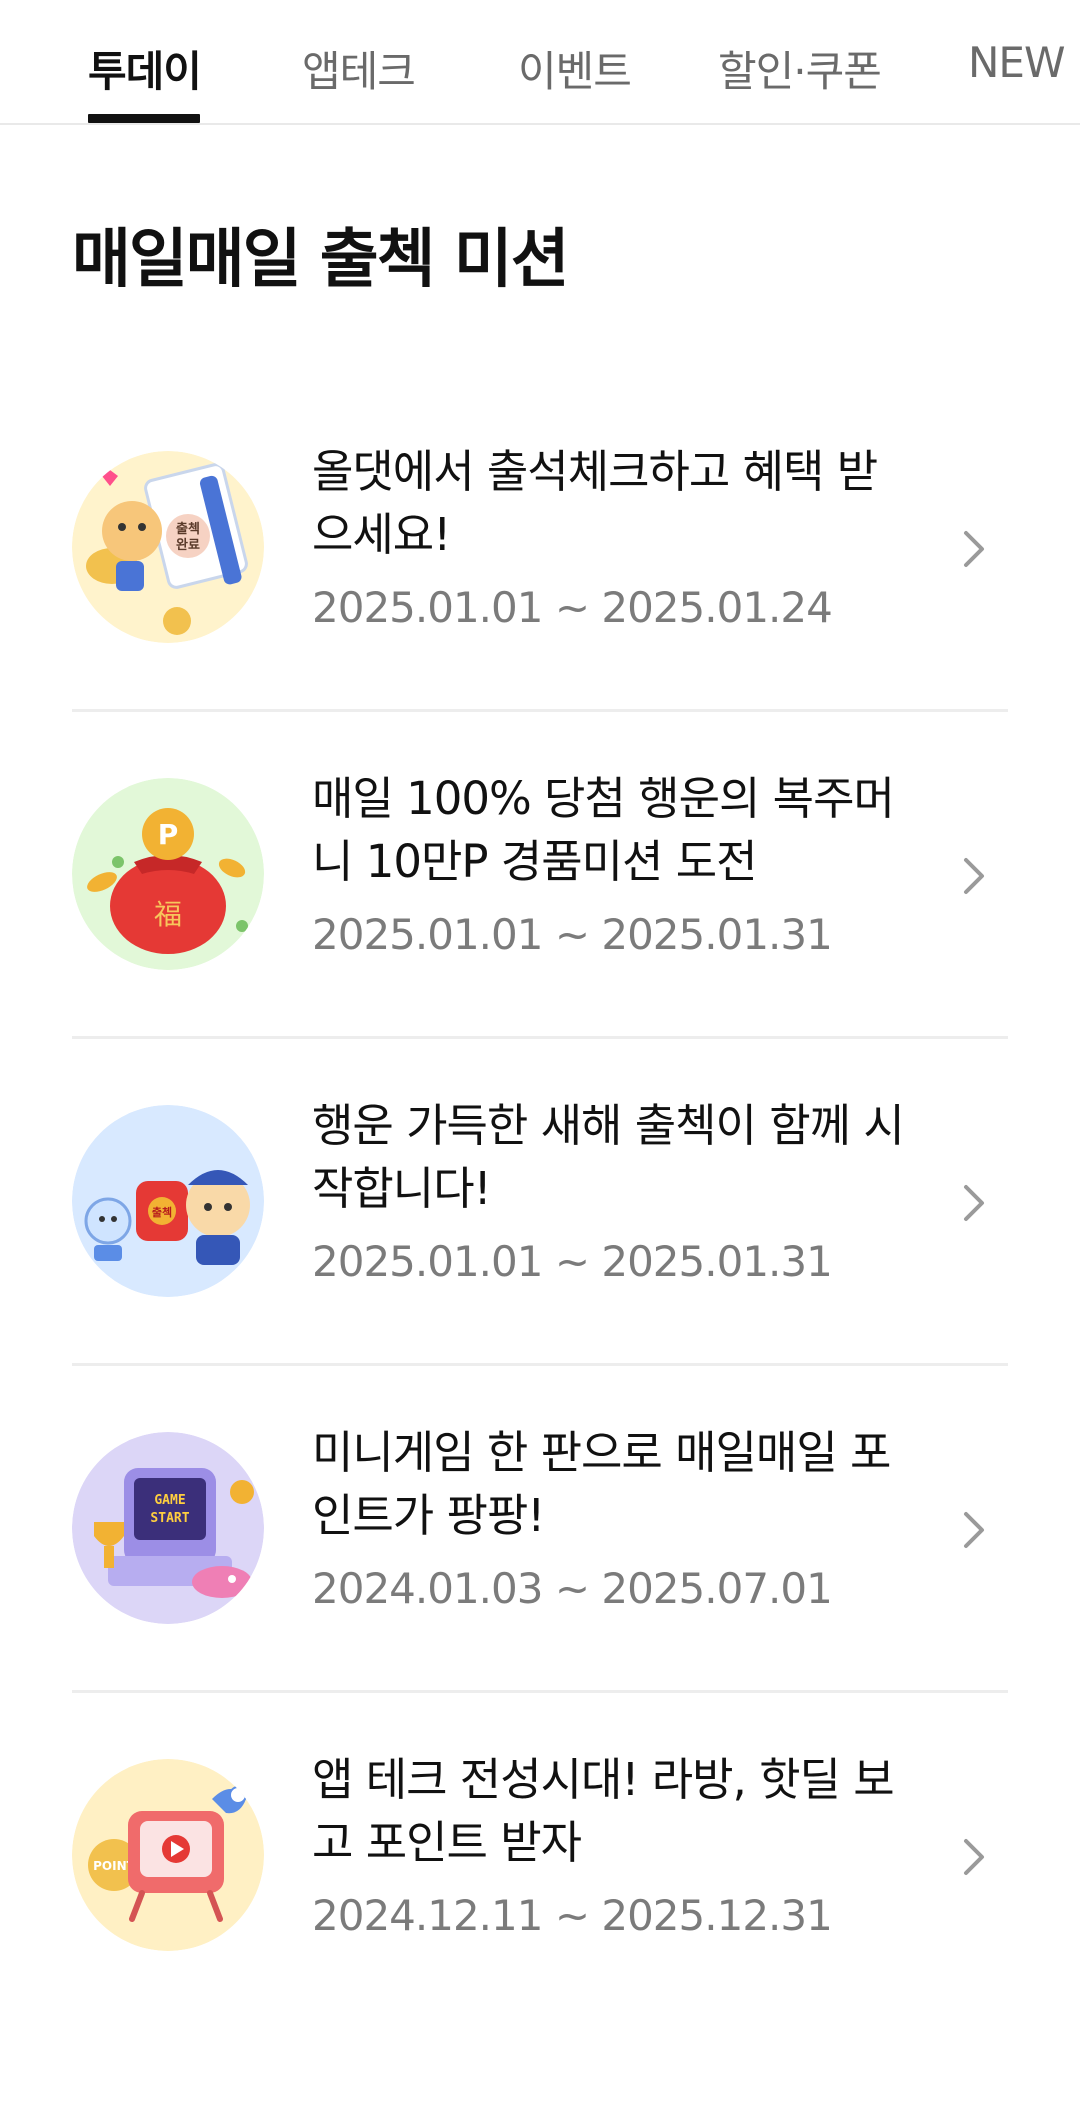 This screenshot has width=1080, height=2115. Describe the element at coordinates (168, 1855) in the screenshot. I see `retro-tv-icon: POINT` at that location.